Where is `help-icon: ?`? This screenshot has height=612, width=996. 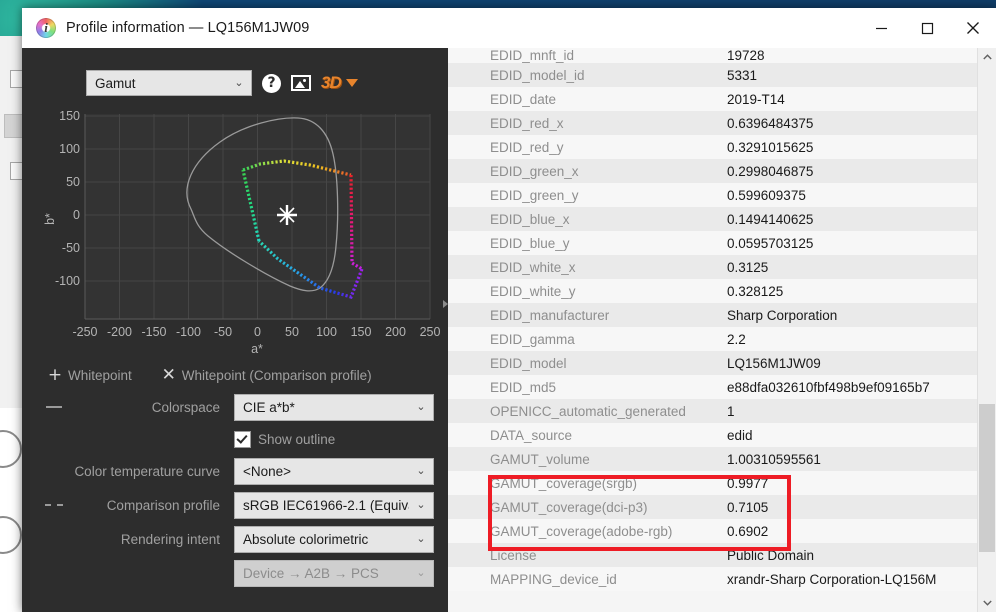
help-icon: ? is located at coordinates (271, 83).